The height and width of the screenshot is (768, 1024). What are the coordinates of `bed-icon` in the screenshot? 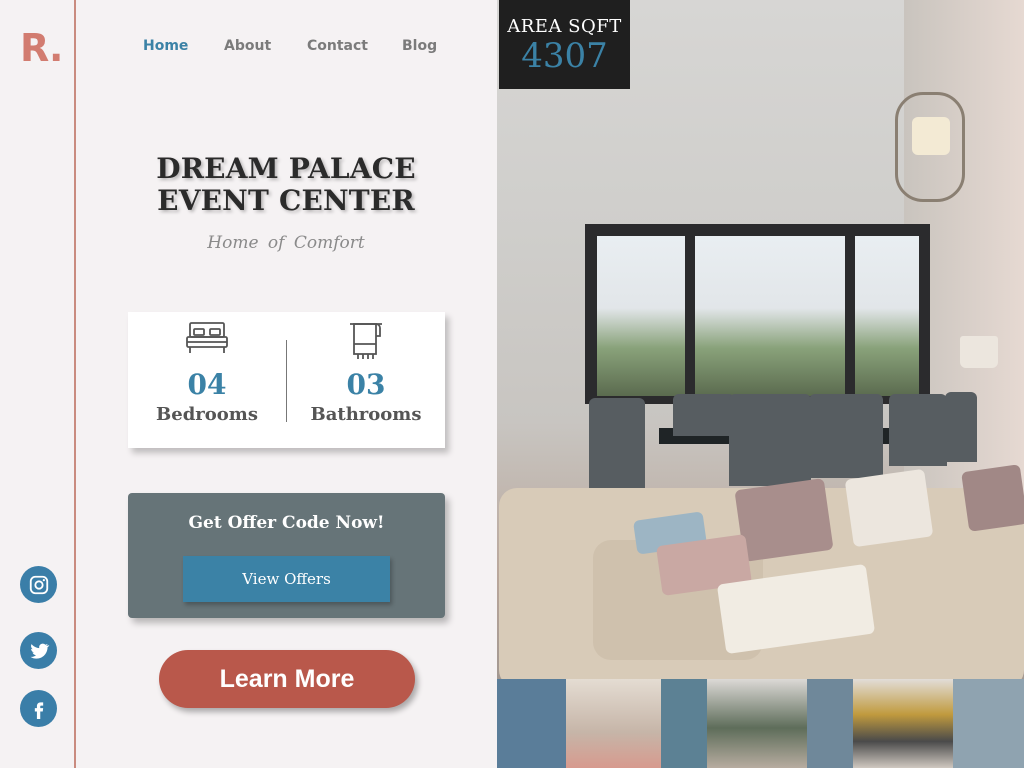 It's located at (207, 337).